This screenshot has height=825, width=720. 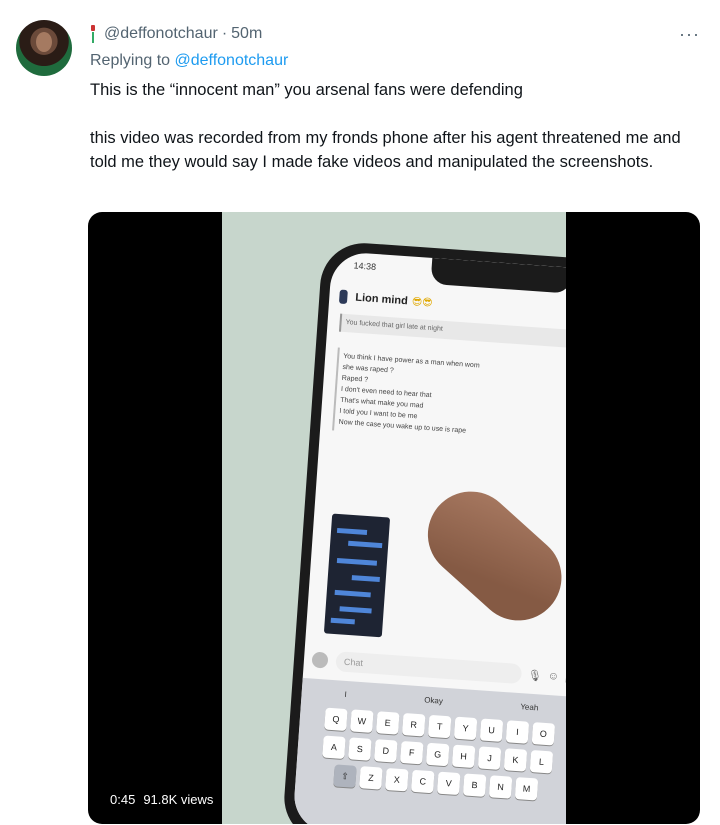 What do you see at coordinates (437, 754) in the screenshot?
I see `key: G` at bounding box center [437, 754].